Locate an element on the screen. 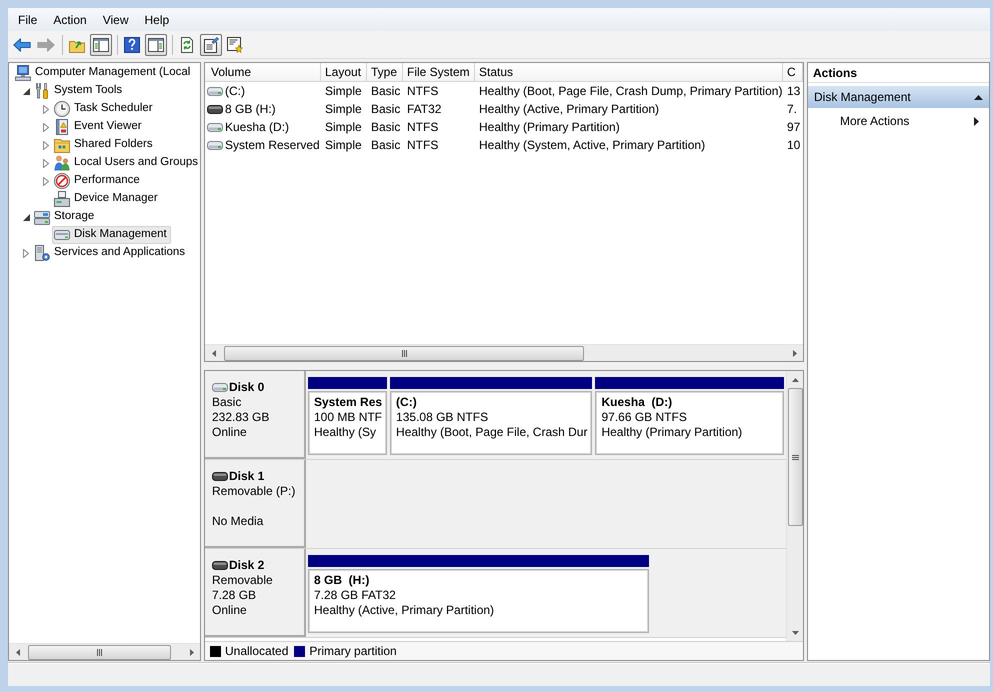  tree-item: System Tools is located at coordinates (79, 91).